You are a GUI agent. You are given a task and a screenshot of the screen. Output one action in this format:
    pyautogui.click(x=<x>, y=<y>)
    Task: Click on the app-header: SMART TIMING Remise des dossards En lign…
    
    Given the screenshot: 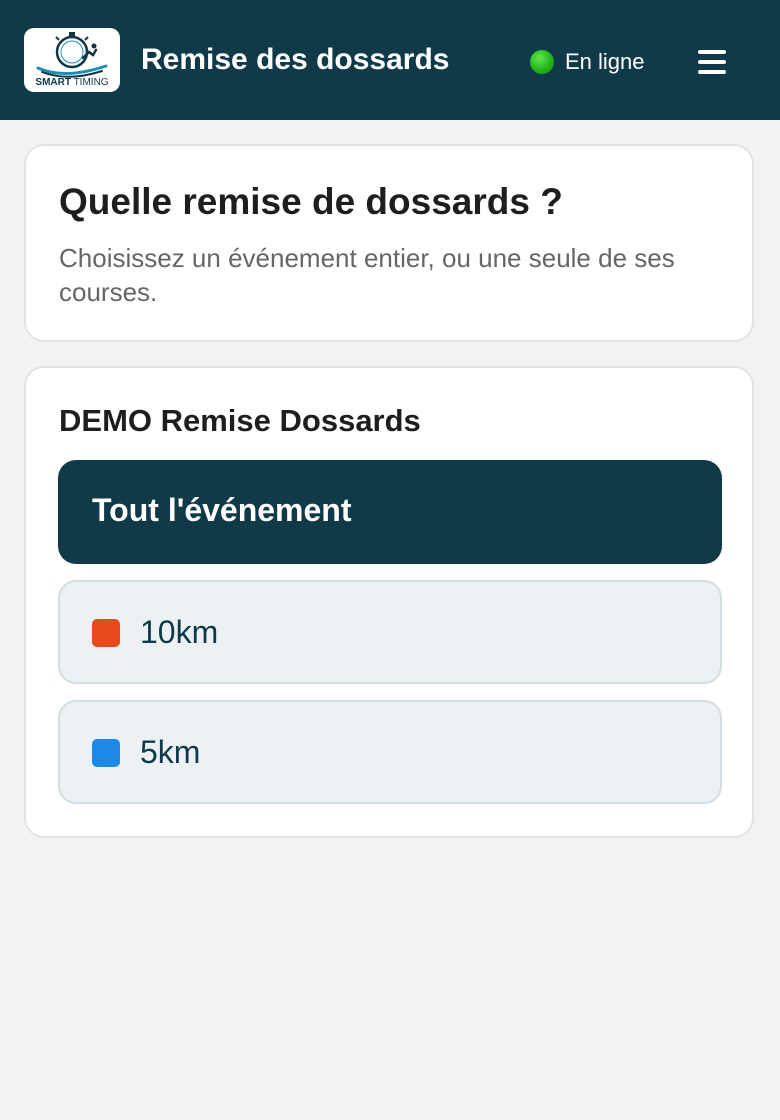 What is the action you would take?
    pyautogui.click(x=390, y=60)
    